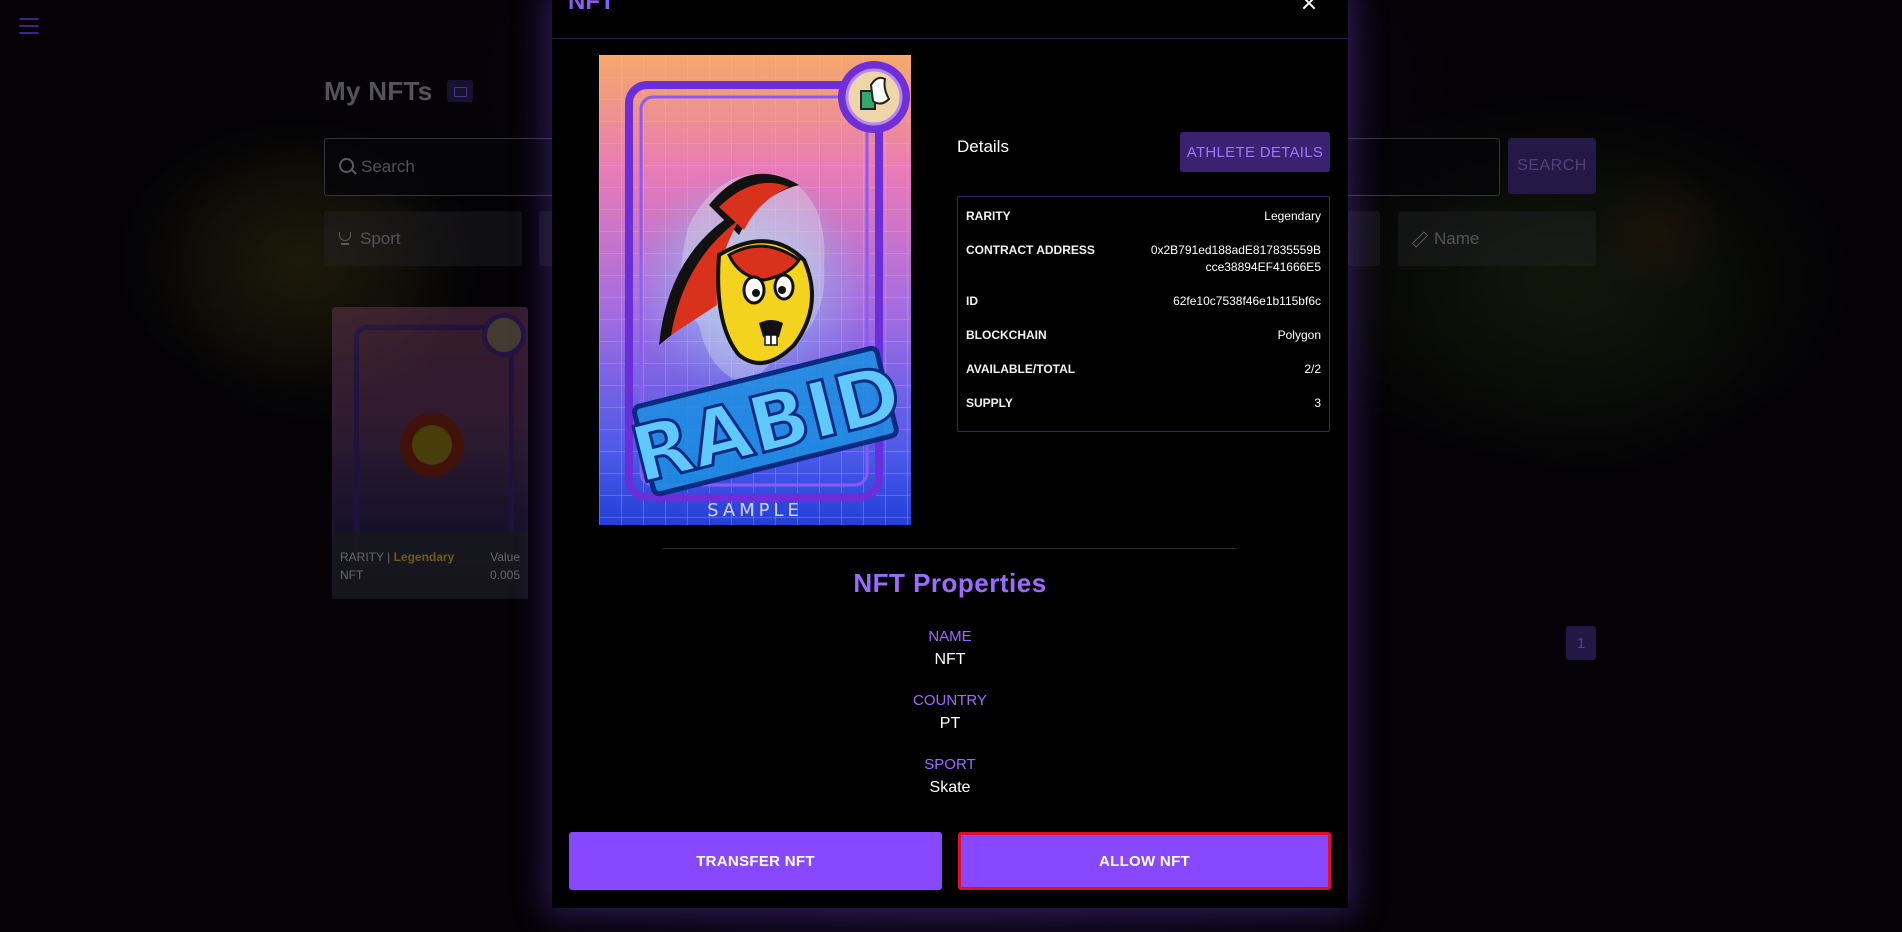  What do you see at coordinates (950, 723) in the screenshot?
I see `property-value-country: PT` at bounding box center [950, 723].